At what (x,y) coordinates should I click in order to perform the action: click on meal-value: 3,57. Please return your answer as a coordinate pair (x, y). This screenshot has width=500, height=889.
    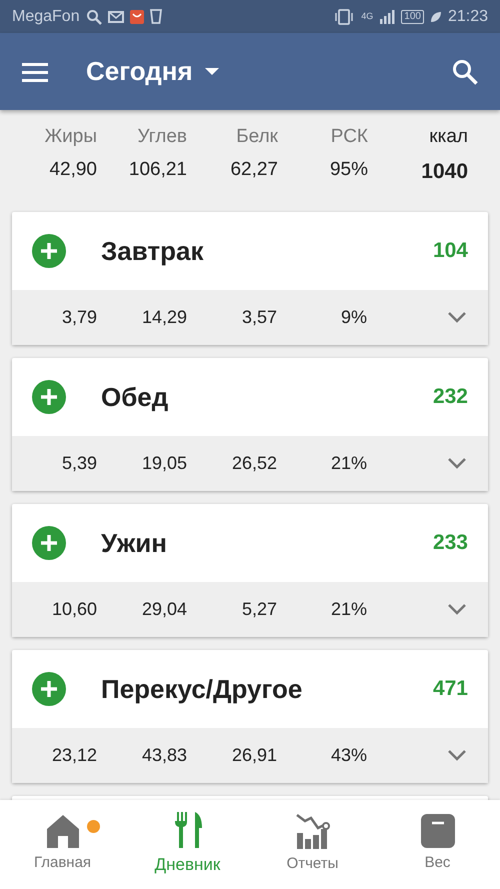
    Looking at the image, I should click on (258, 317).